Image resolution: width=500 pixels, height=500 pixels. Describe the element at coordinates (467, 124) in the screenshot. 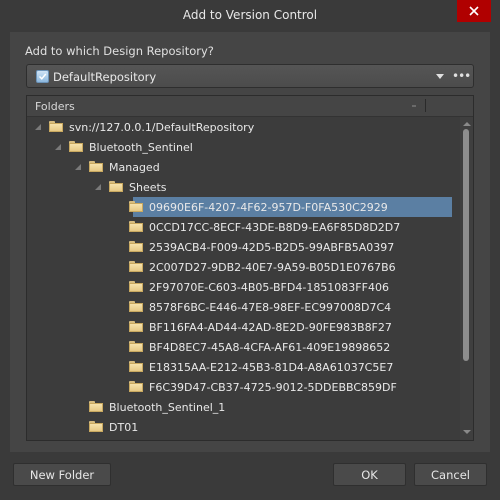

I see `scroll-up-arrow-icon` at that location.